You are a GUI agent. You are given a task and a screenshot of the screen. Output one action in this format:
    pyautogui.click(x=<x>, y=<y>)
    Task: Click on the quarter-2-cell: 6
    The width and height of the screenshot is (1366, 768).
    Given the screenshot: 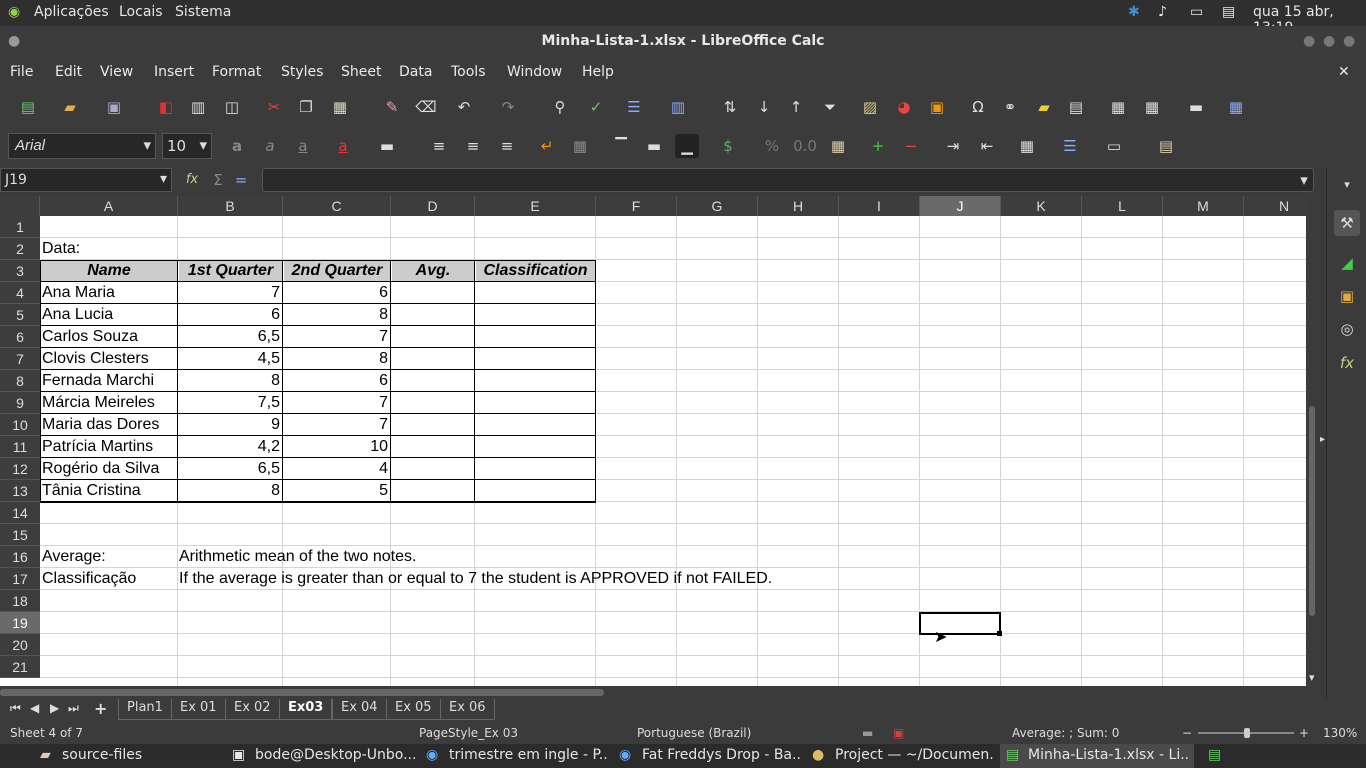 What is the action you would take?
    pyautogui.click(x=336, y=293)
    